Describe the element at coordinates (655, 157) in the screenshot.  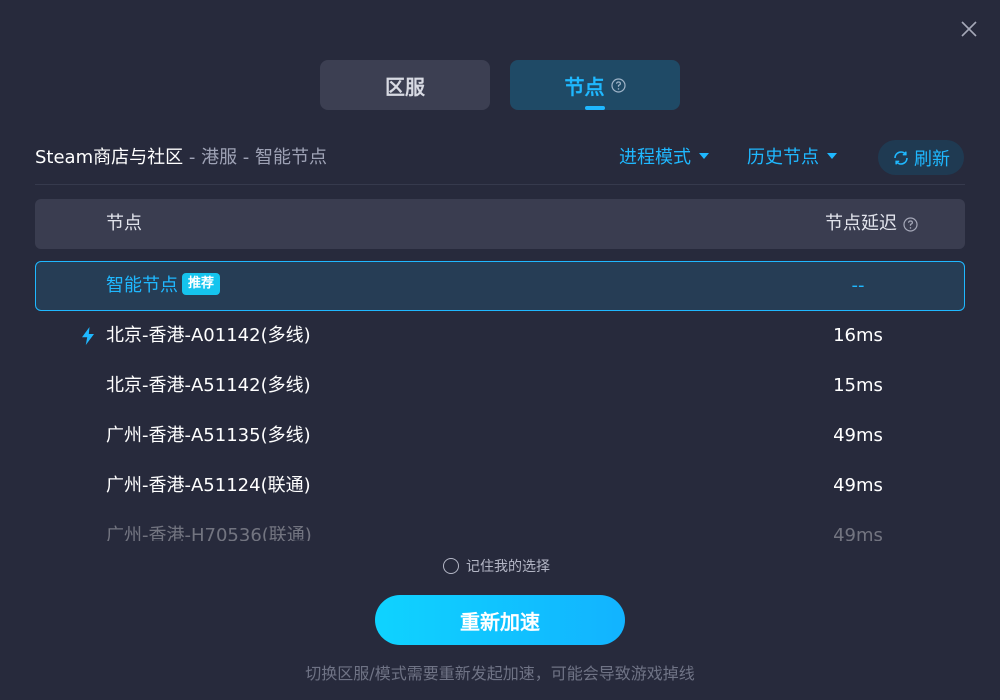
I see `mode-dropdown-label: 进程模式` at that location.